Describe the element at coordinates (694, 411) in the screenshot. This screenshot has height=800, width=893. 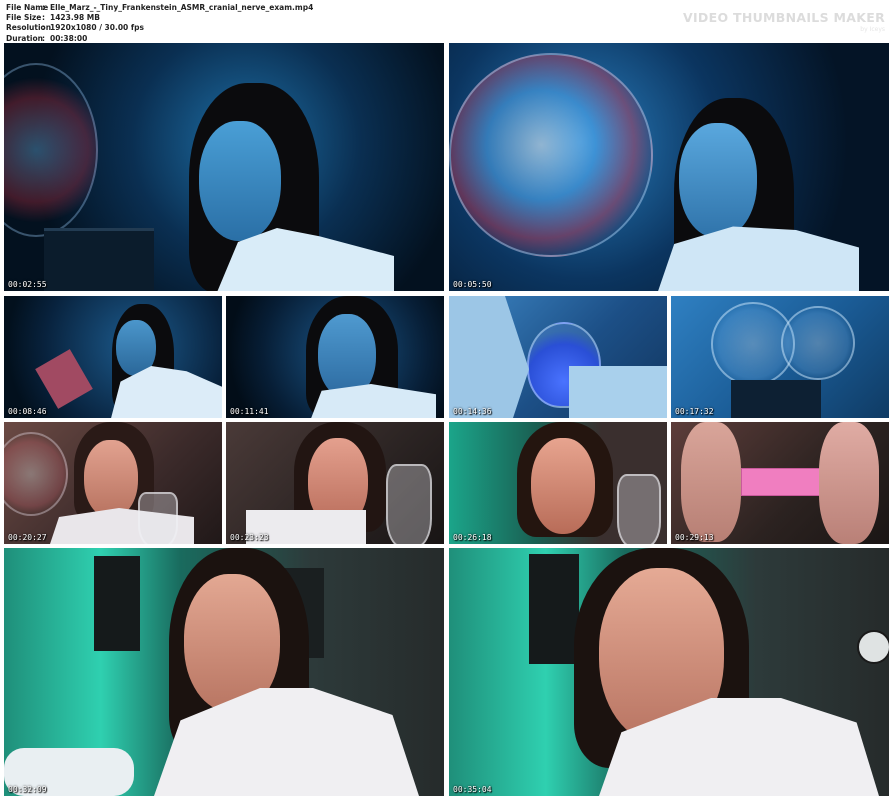
I see `timestamp: 00:17:32` at that location.